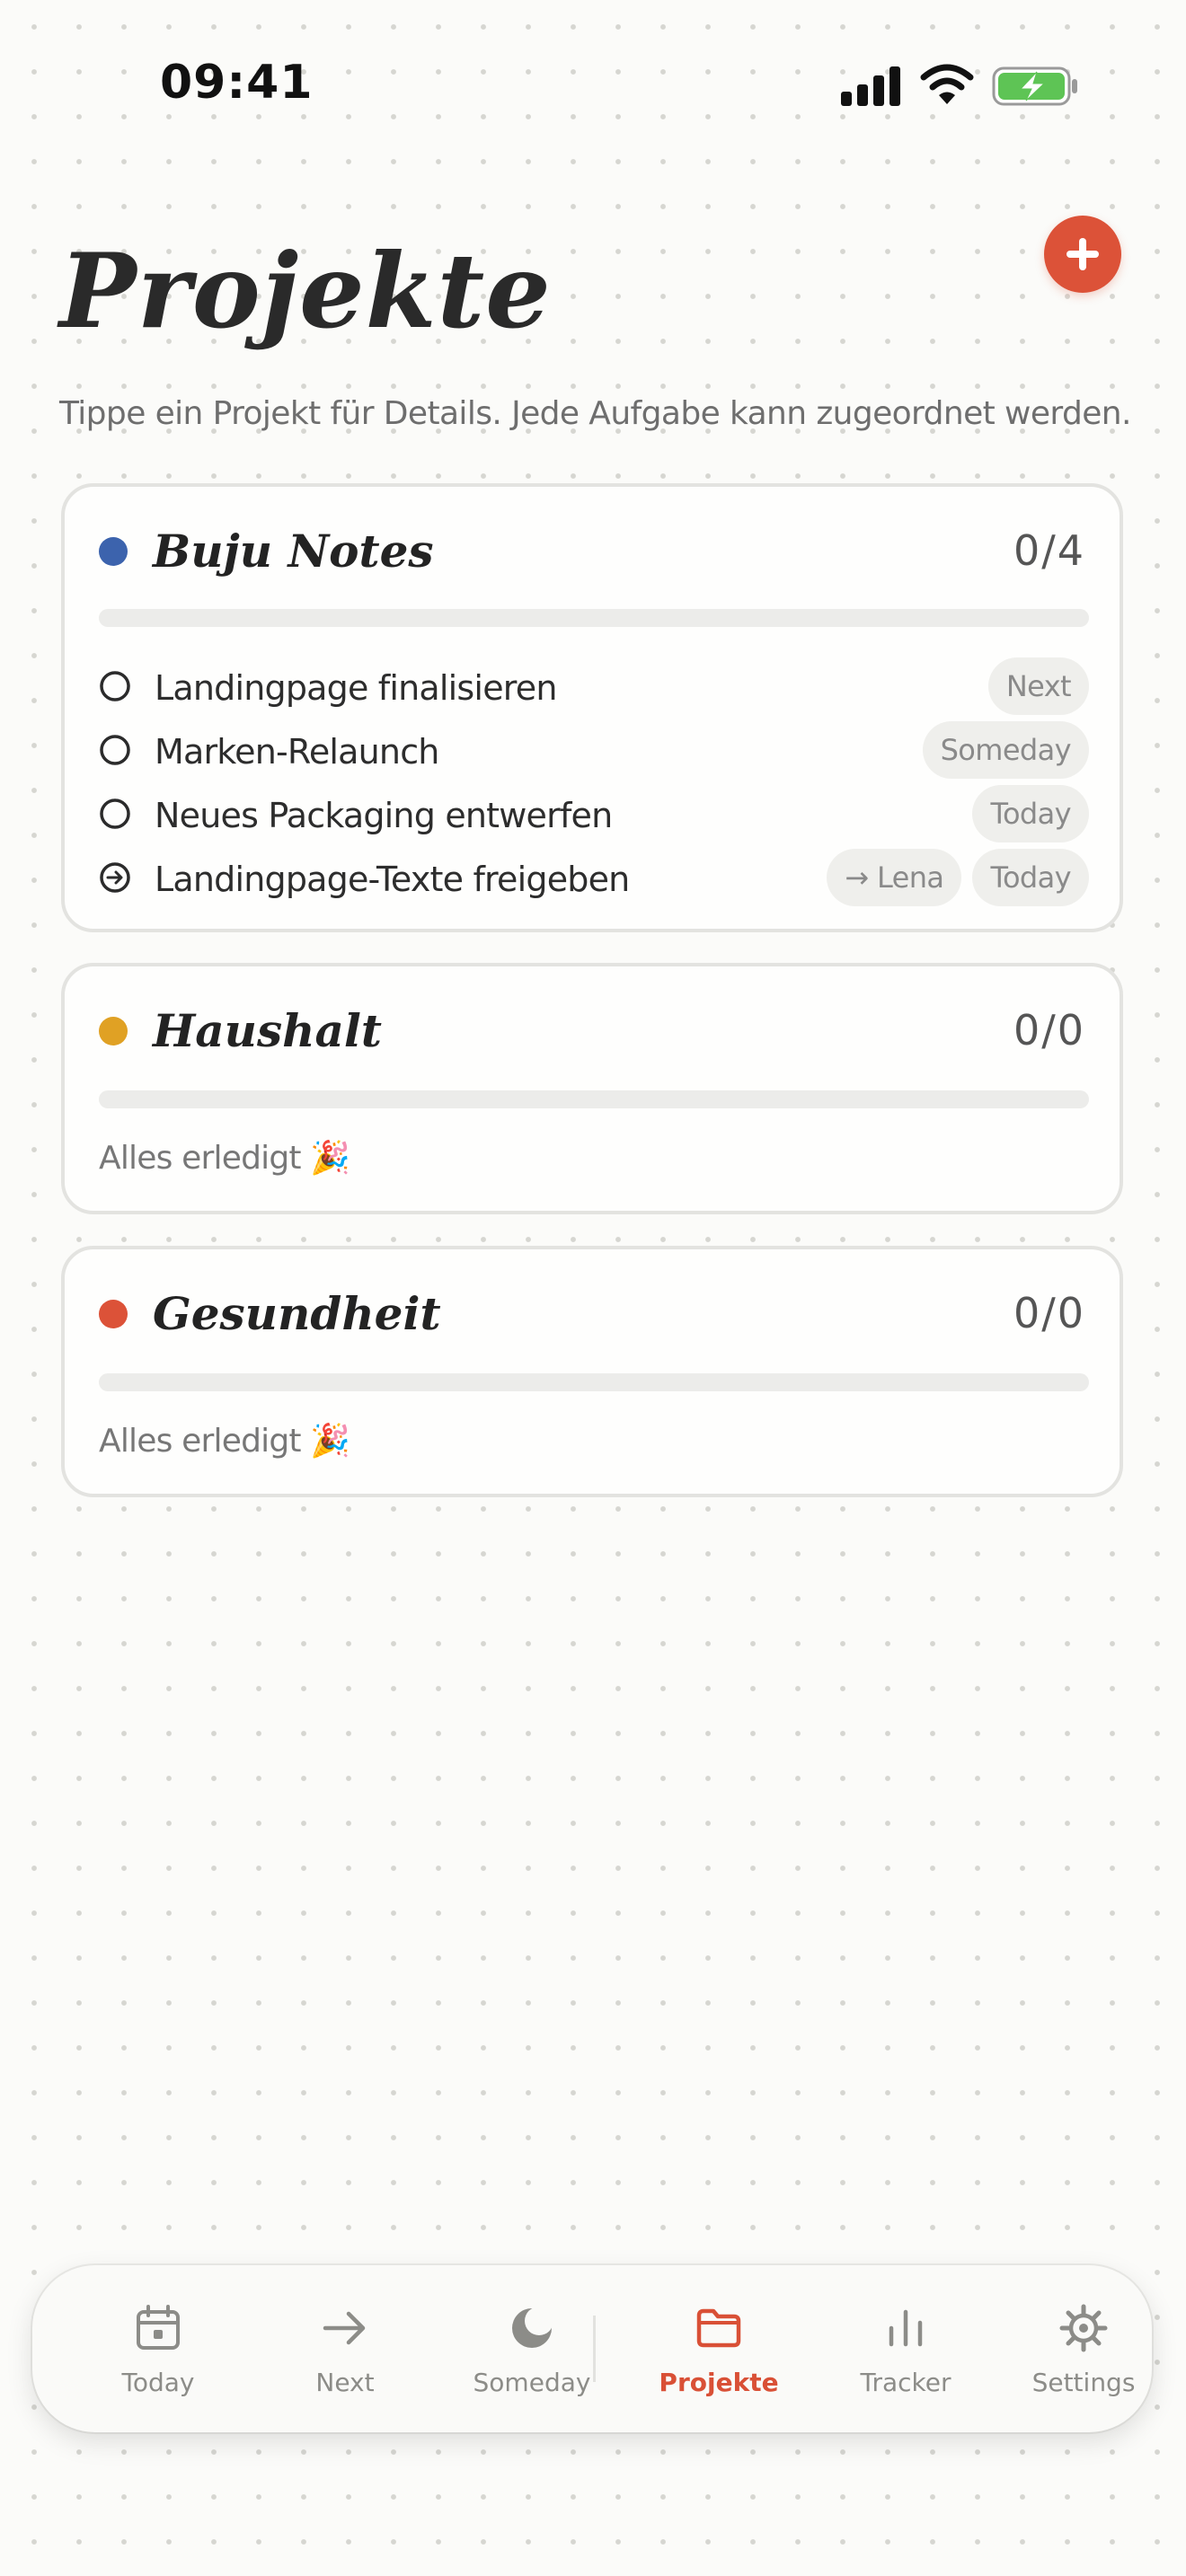  Describe the element at coordinates (356, 688) in the screenshot. I see `task-label: Landingpage finalisieren` at that location.